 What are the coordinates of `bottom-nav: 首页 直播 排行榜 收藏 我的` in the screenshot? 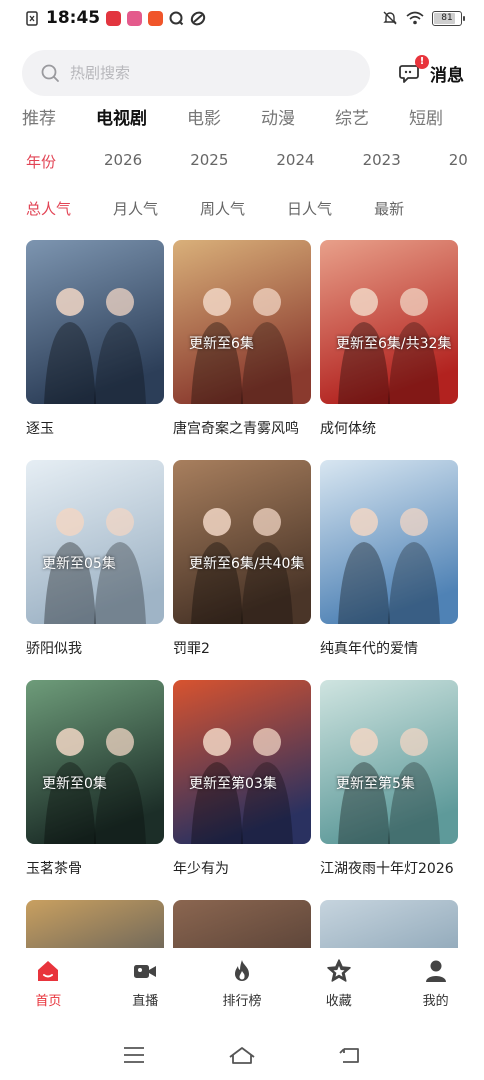 It's located at (242, 983).